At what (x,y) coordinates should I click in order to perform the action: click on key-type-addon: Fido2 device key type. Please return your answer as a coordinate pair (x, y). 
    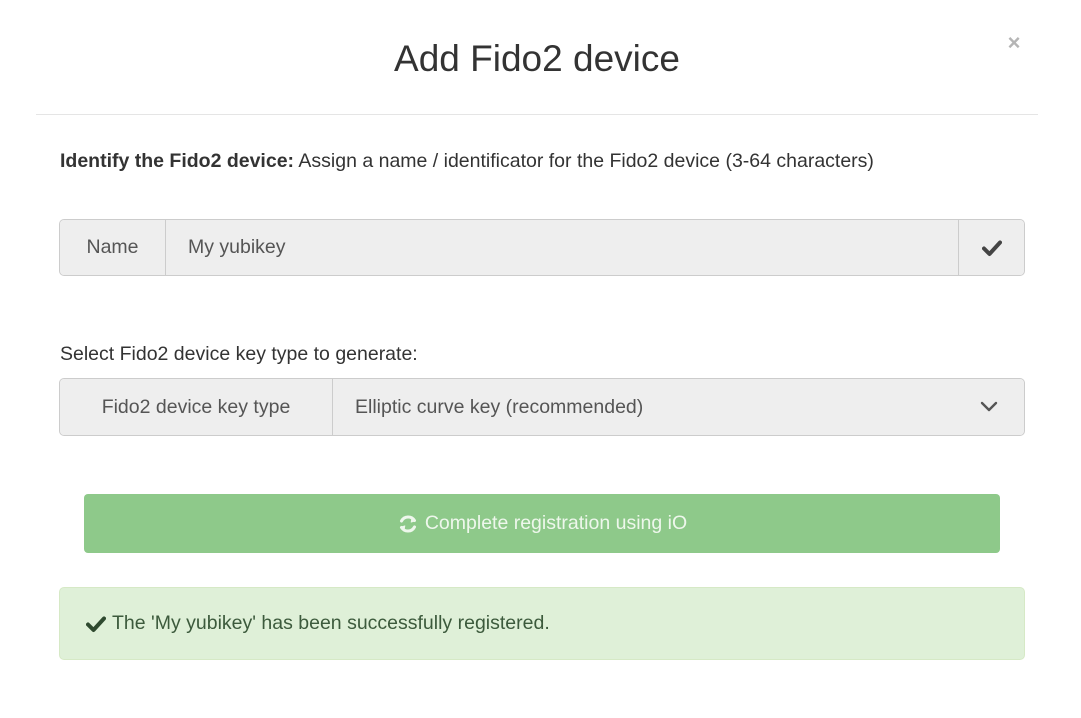
    Looking at the image, I should click on (196, 407).